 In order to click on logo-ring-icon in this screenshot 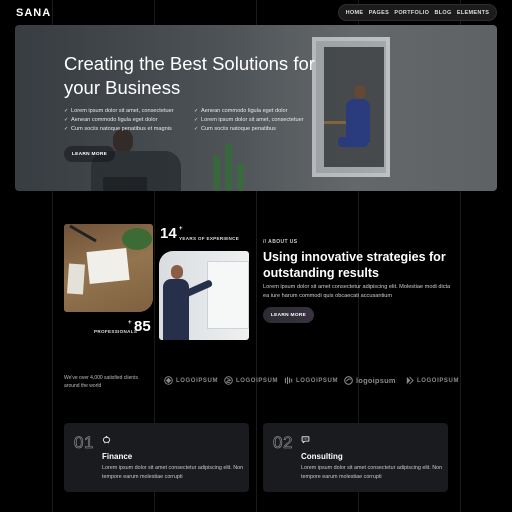, I will do `click(348, 380)`.